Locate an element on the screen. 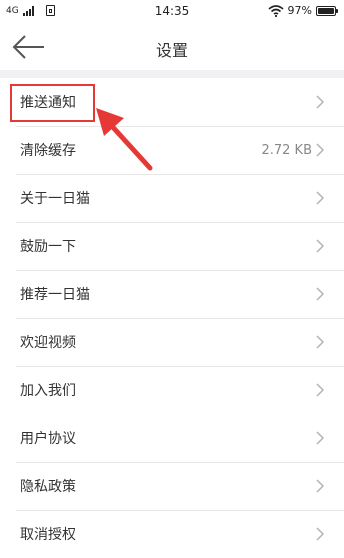  nav-bar: 设置 is located at coordinates (172, 47).